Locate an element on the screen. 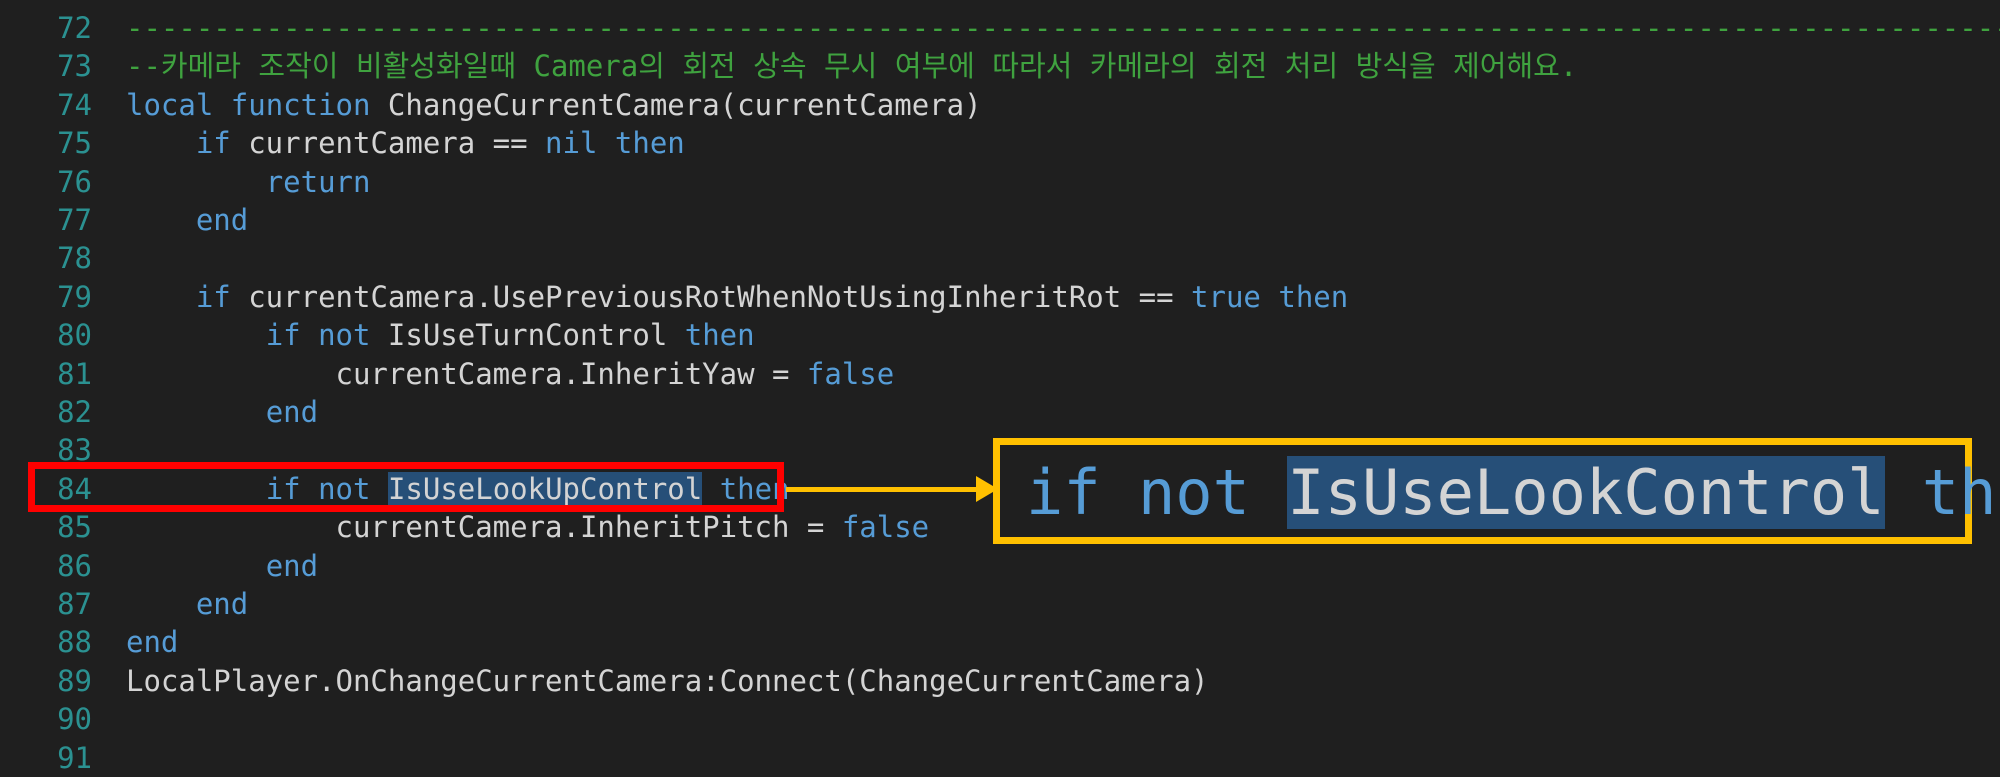  code-token: return is located at coordinates (318, 181).